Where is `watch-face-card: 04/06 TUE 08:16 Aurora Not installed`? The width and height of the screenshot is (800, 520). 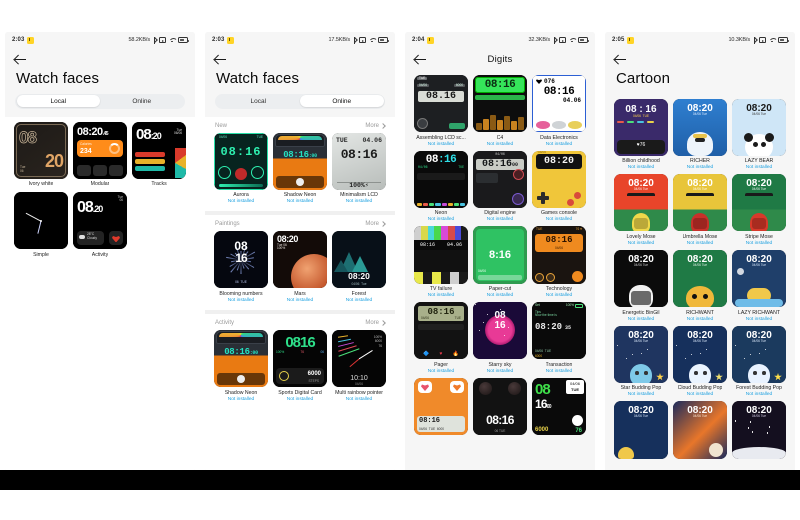
watch-face-card: 04/06 TUE 08:16 Aurora Not installed is located at coordinates (241, 168).